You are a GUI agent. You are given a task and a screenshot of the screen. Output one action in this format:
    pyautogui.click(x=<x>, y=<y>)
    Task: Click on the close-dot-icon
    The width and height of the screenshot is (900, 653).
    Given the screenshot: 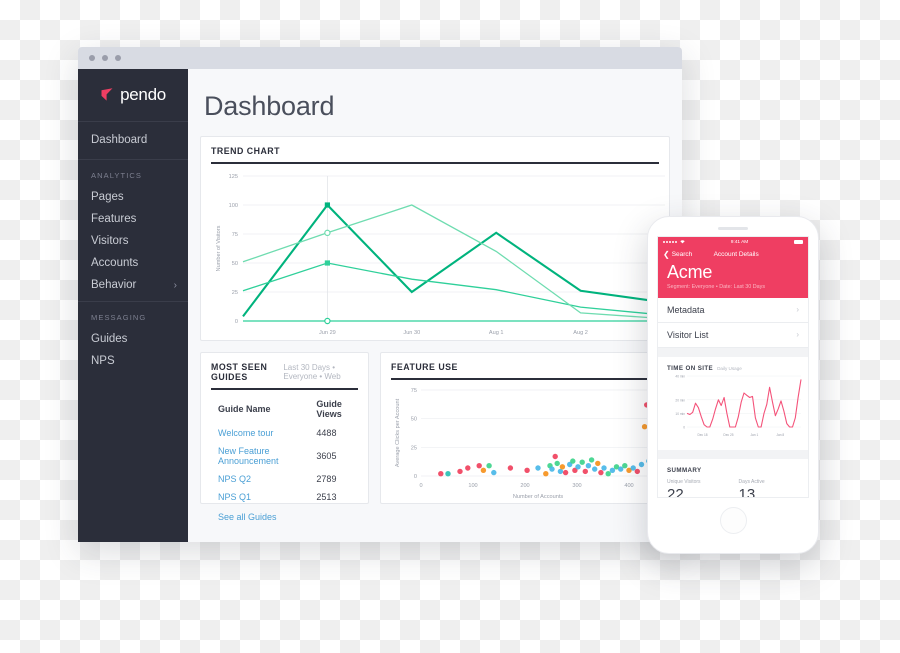 What is the action you would take?
    pyautogui.click(x=92, y=58)
    